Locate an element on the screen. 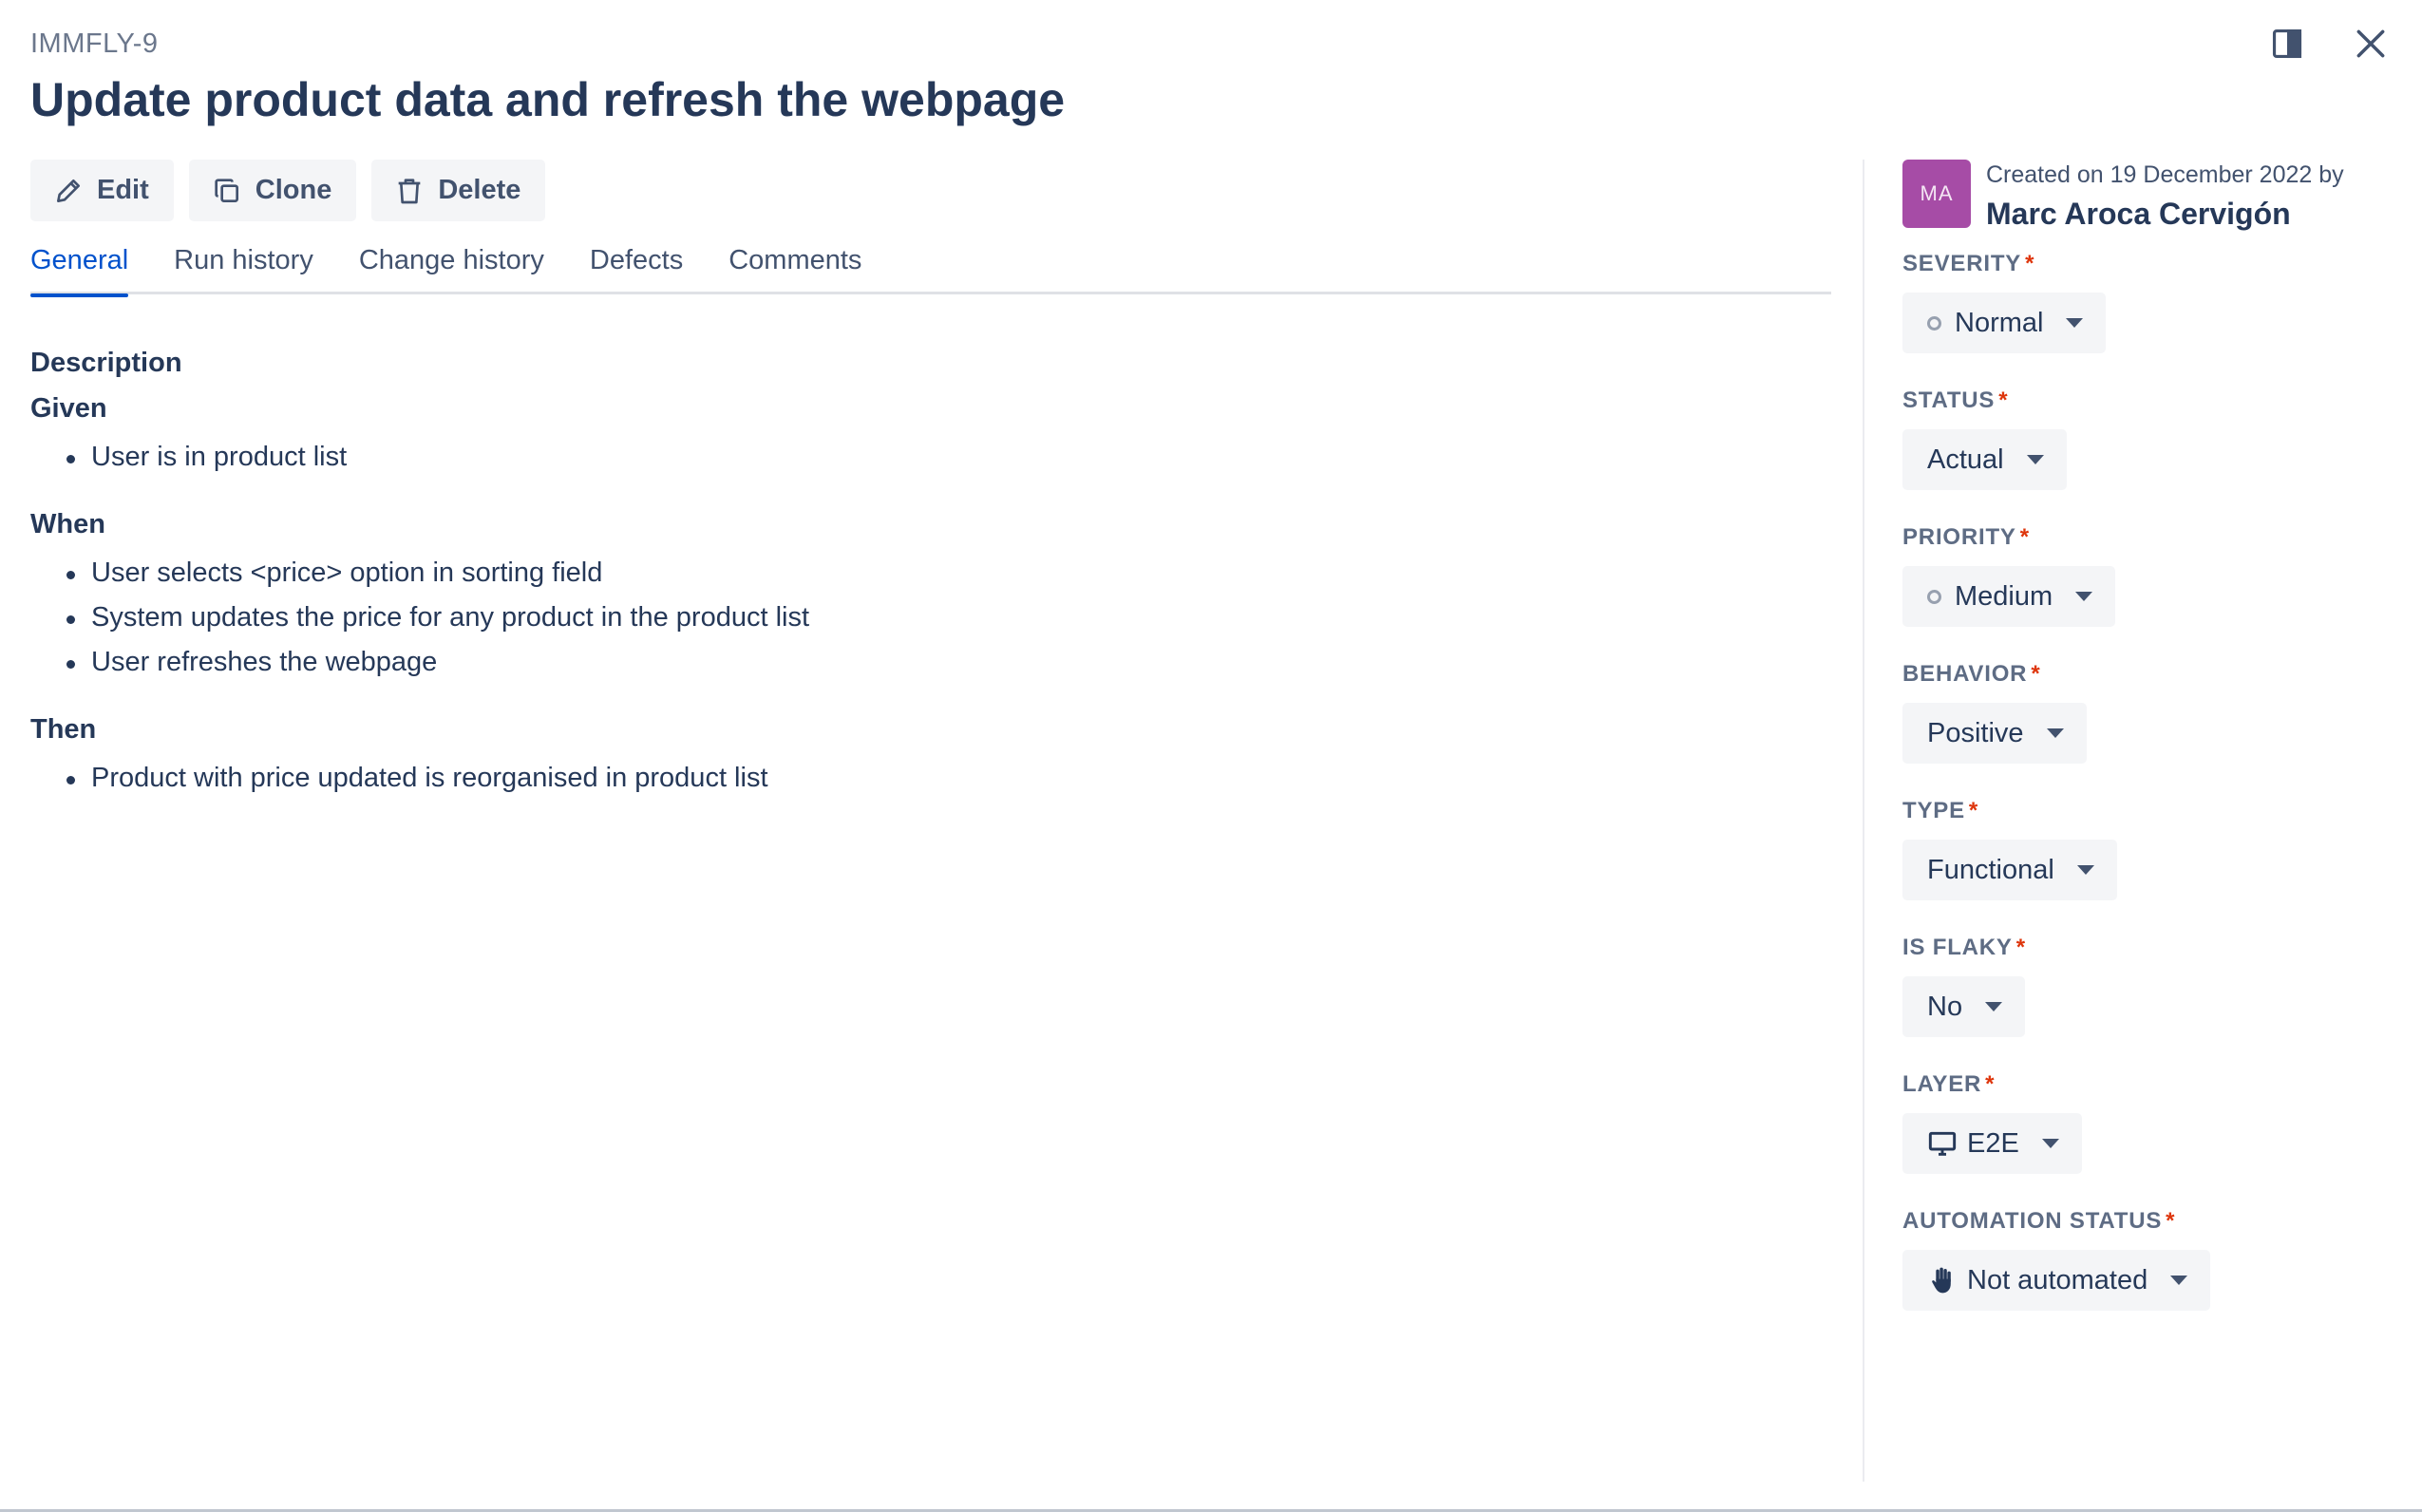  hand-icon is located at coordinates (1942, 1280).